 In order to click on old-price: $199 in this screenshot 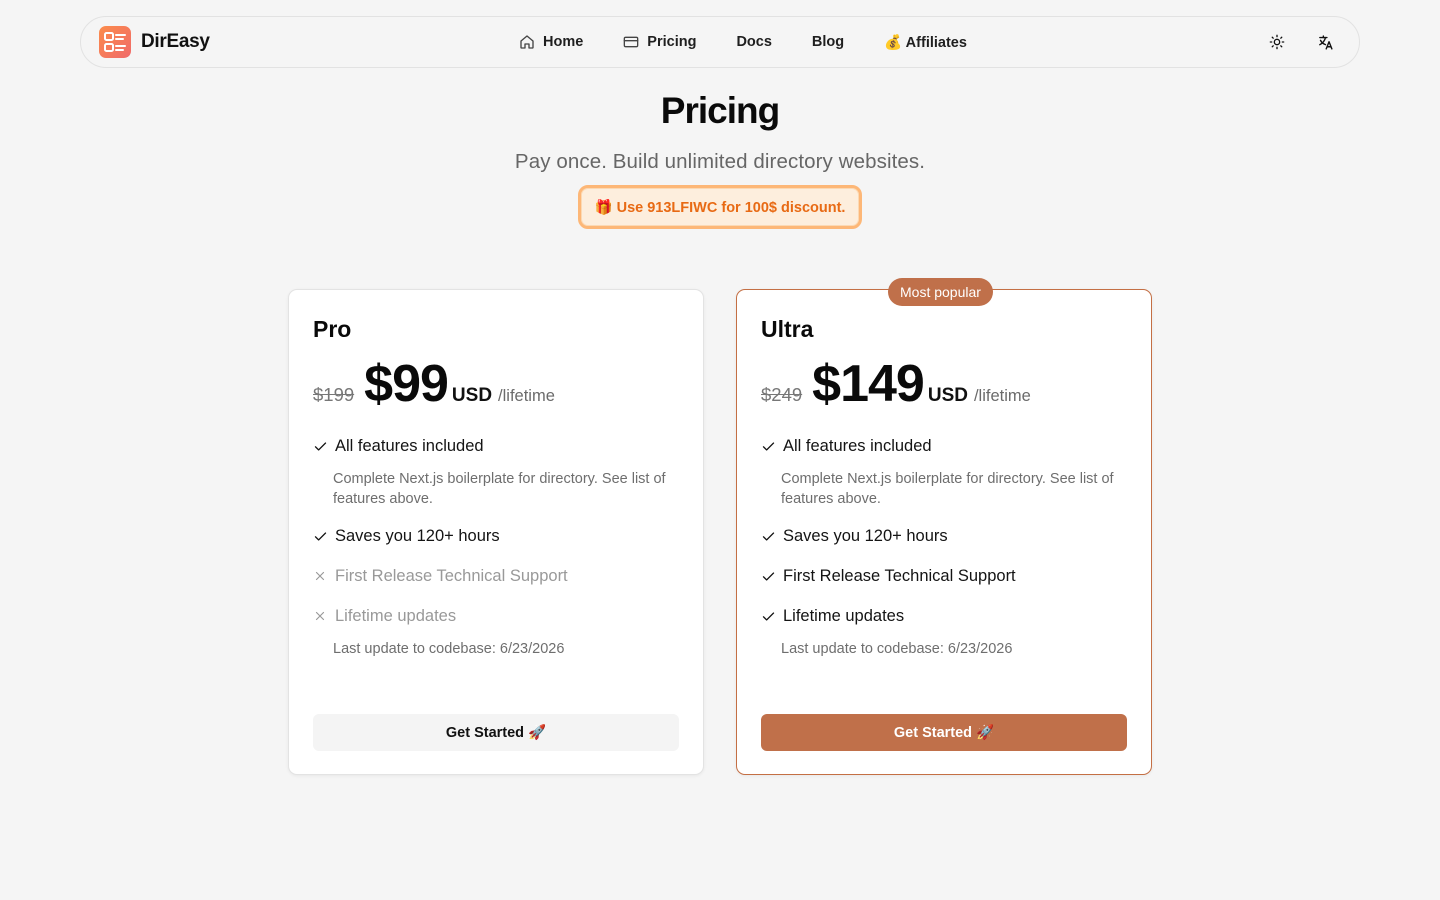, I will do `click(334, 394)`.